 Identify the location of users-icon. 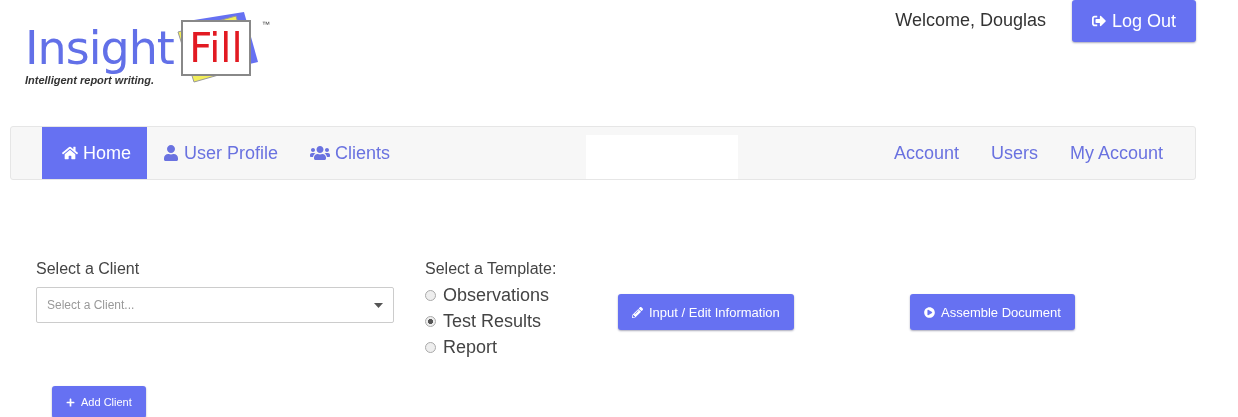
(320, 153).